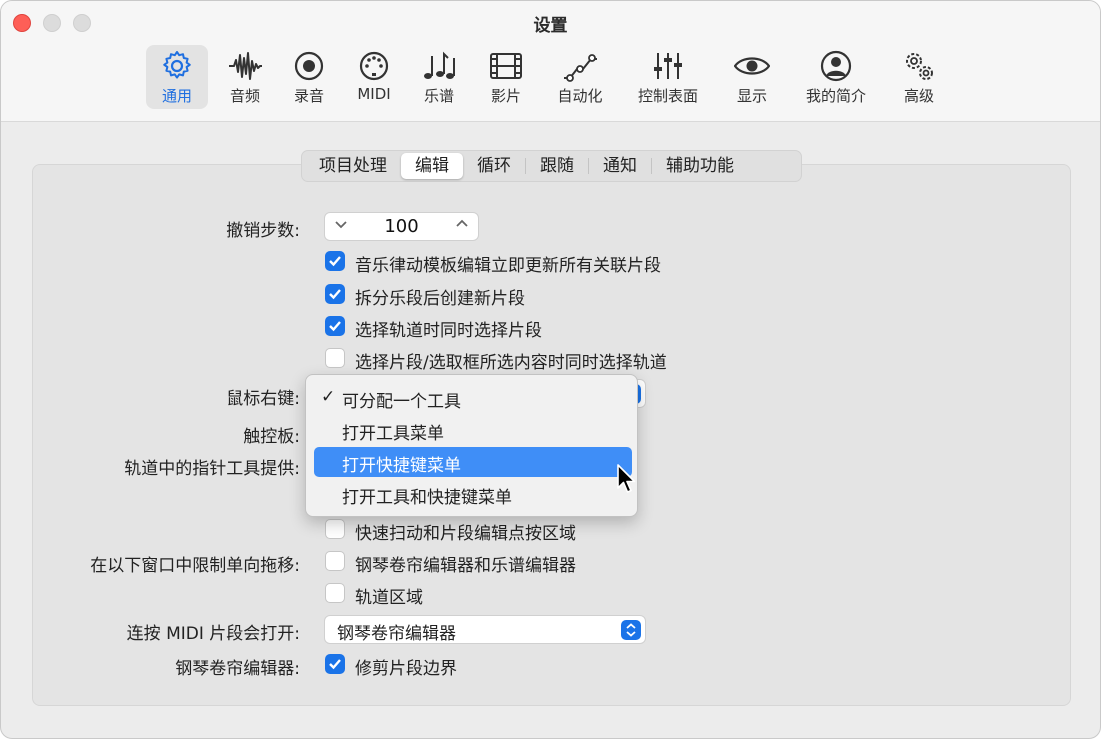  What do you see at coordinates (448, 331) in the screenshot?
I see `checkbox-label: 选择轨道时同时选择片段` at bounding box center [448, 331].